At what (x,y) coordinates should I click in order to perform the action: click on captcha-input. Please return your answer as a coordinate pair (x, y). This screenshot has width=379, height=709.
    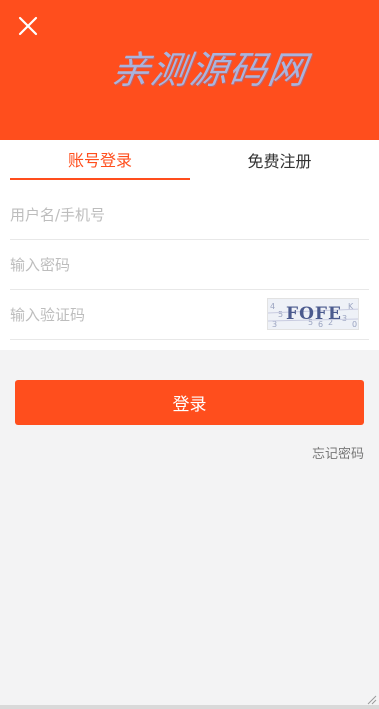
    Looking at the image, I should click on (130, 314).